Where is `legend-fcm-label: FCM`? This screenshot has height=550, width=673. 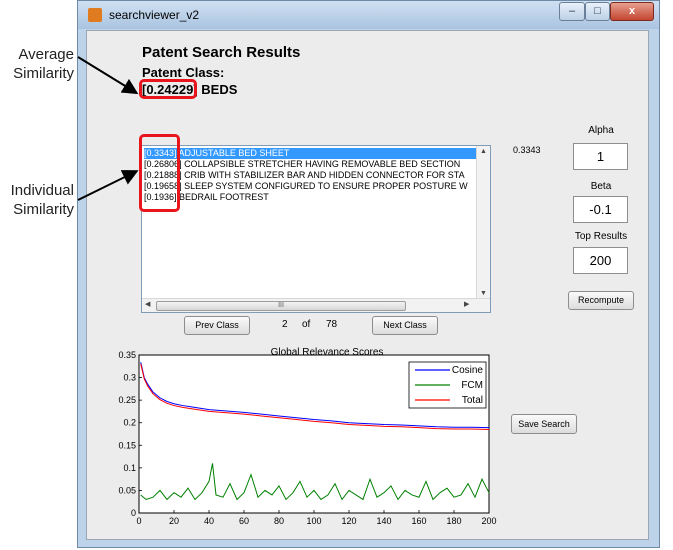
legend-fcm-label: FCM is located at coordinates (472, 385).